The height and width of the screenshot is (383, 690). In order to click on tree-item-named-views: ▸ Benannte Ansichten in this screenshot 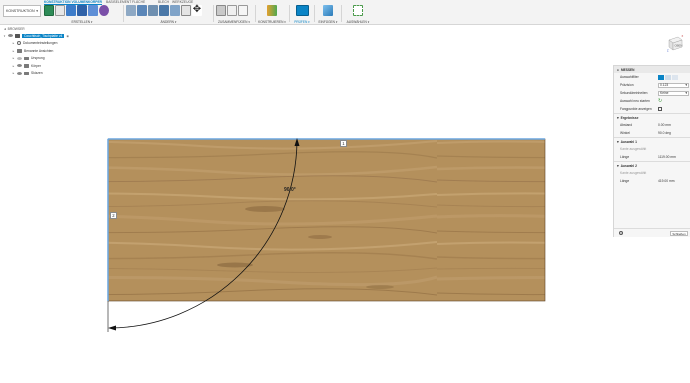, I will do `click(50, 51)`.